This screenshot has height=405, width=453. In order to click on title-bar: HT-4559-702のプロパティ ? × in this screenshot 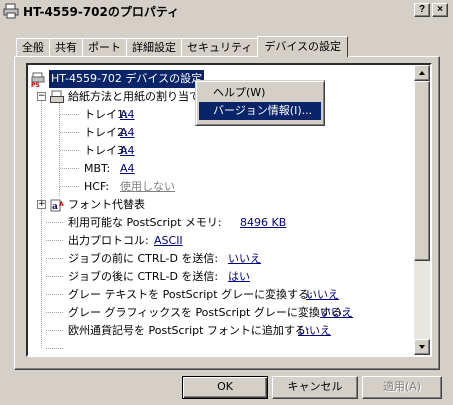, I will do `click(226, 11)`.